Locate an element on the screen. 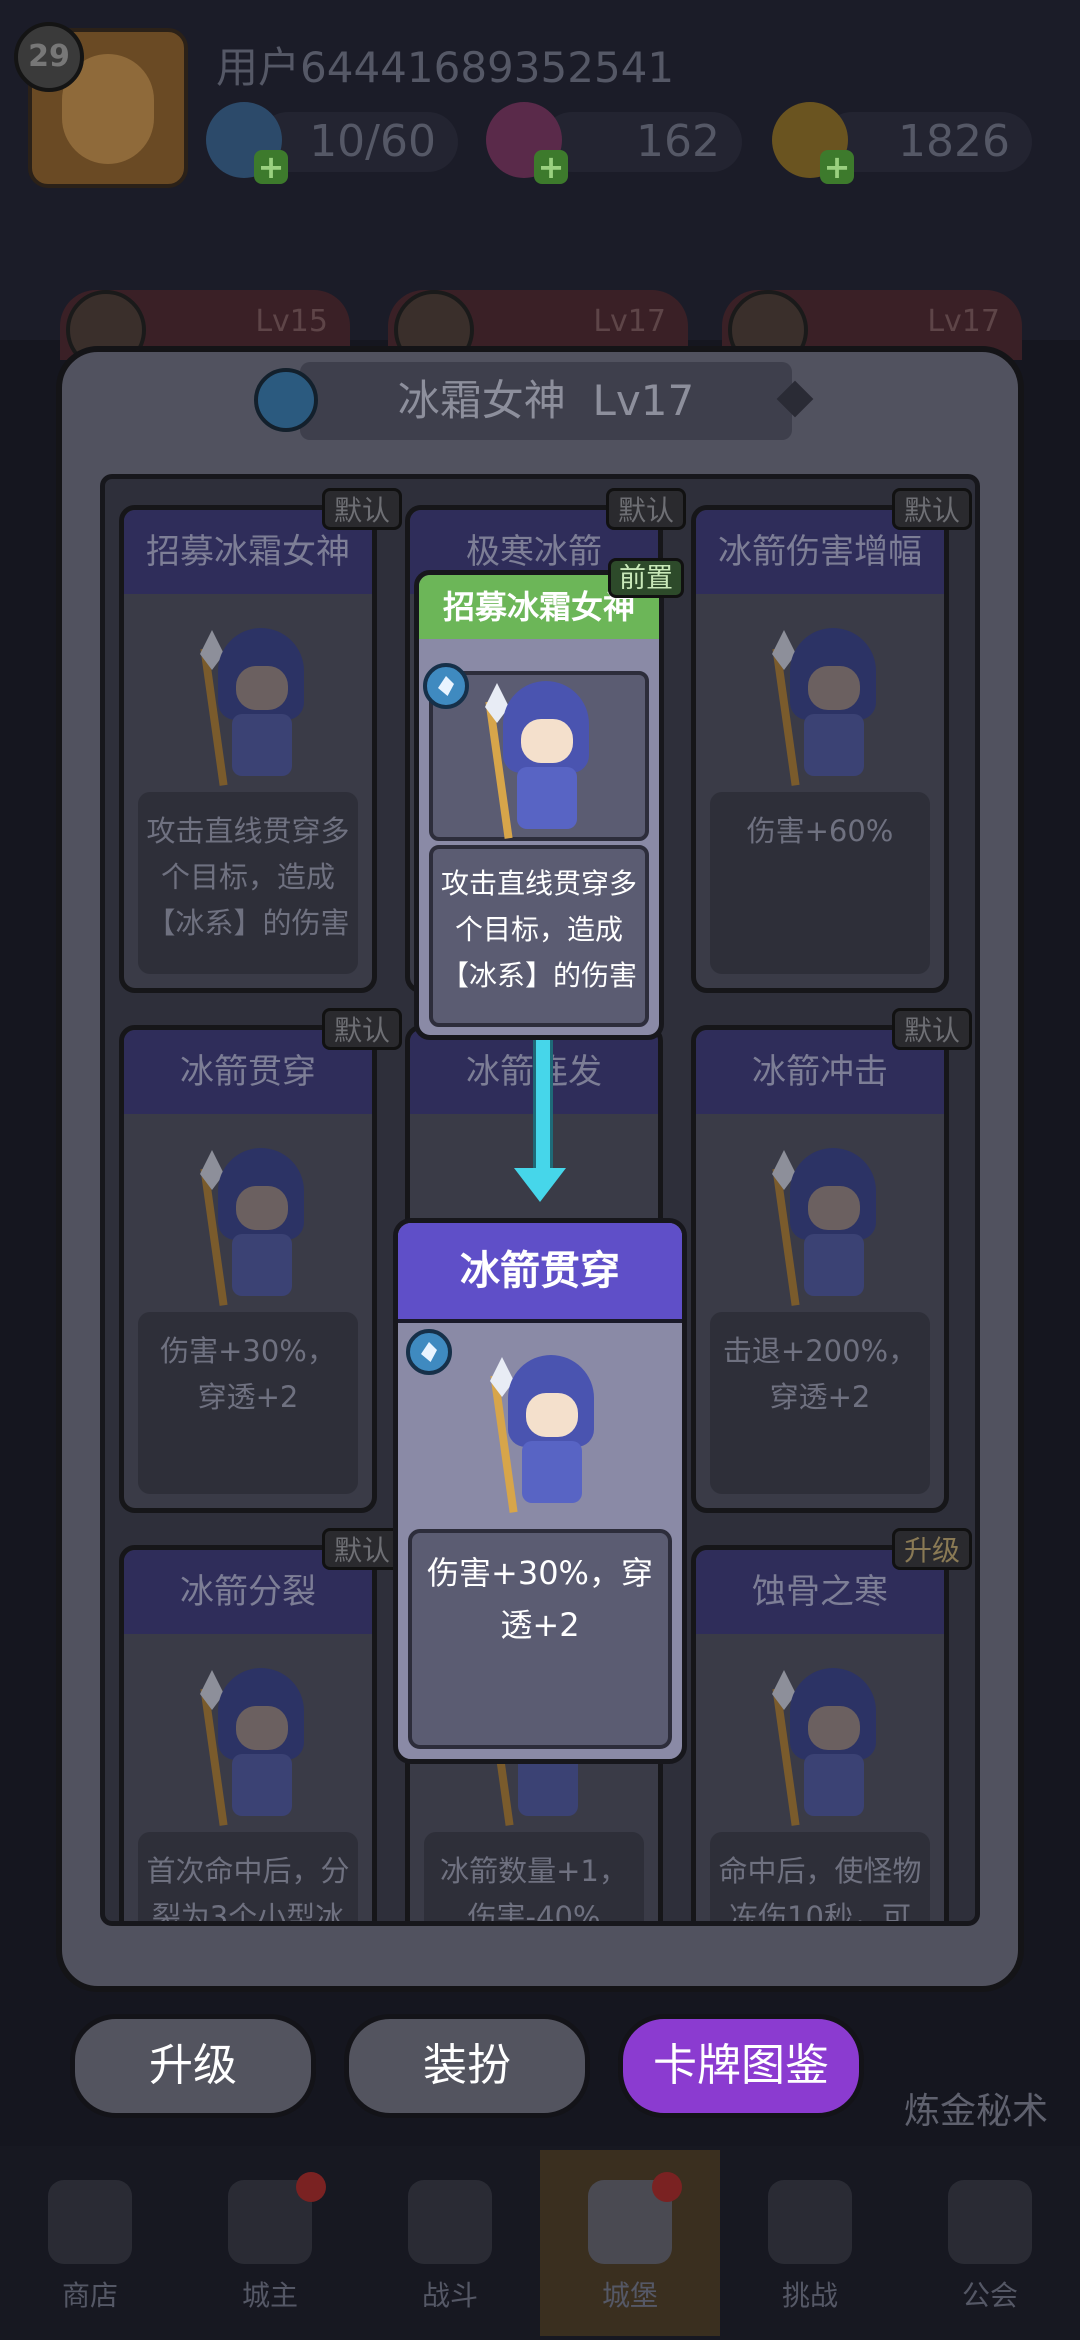  card-gallery-button: 卡牌图鉴 is located at coordinates (741, 2066).